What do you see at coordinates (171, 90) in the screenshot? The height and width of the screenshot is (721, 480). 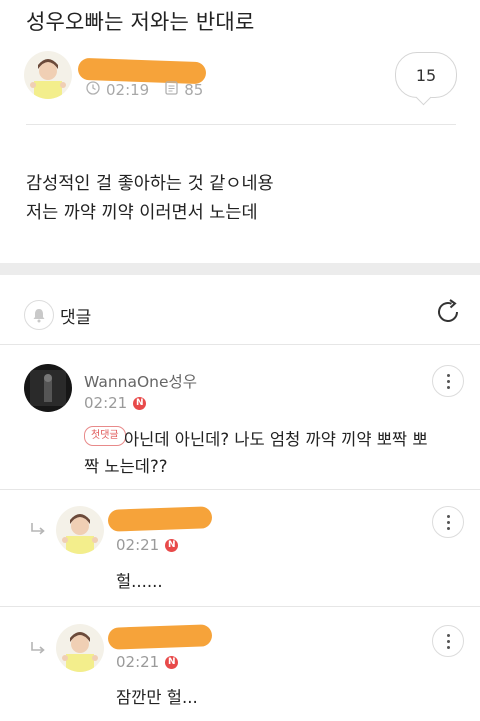 I see `document-icon` at bounding box center [171, 90].